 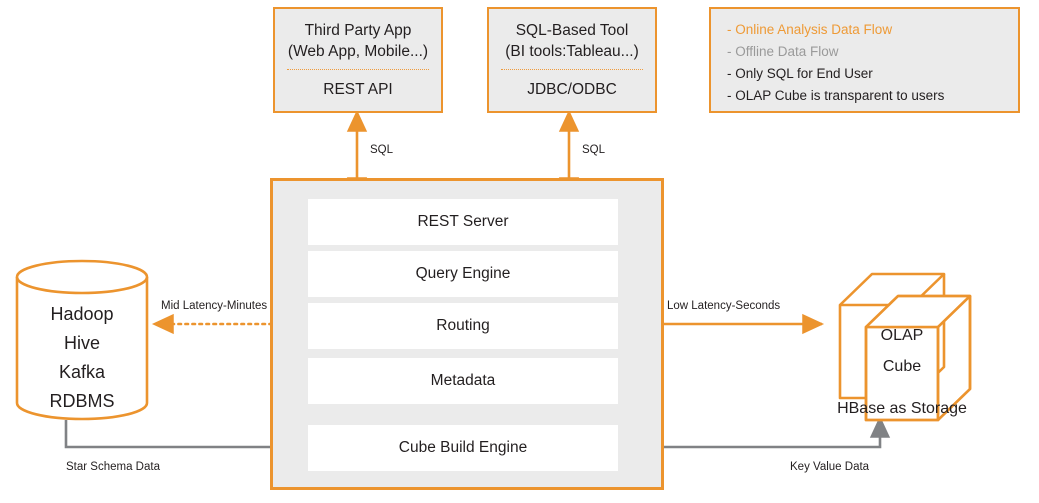 I want to click on edge-label-low-latency: Low Latency-Seconds, so click(x=724, y=306).